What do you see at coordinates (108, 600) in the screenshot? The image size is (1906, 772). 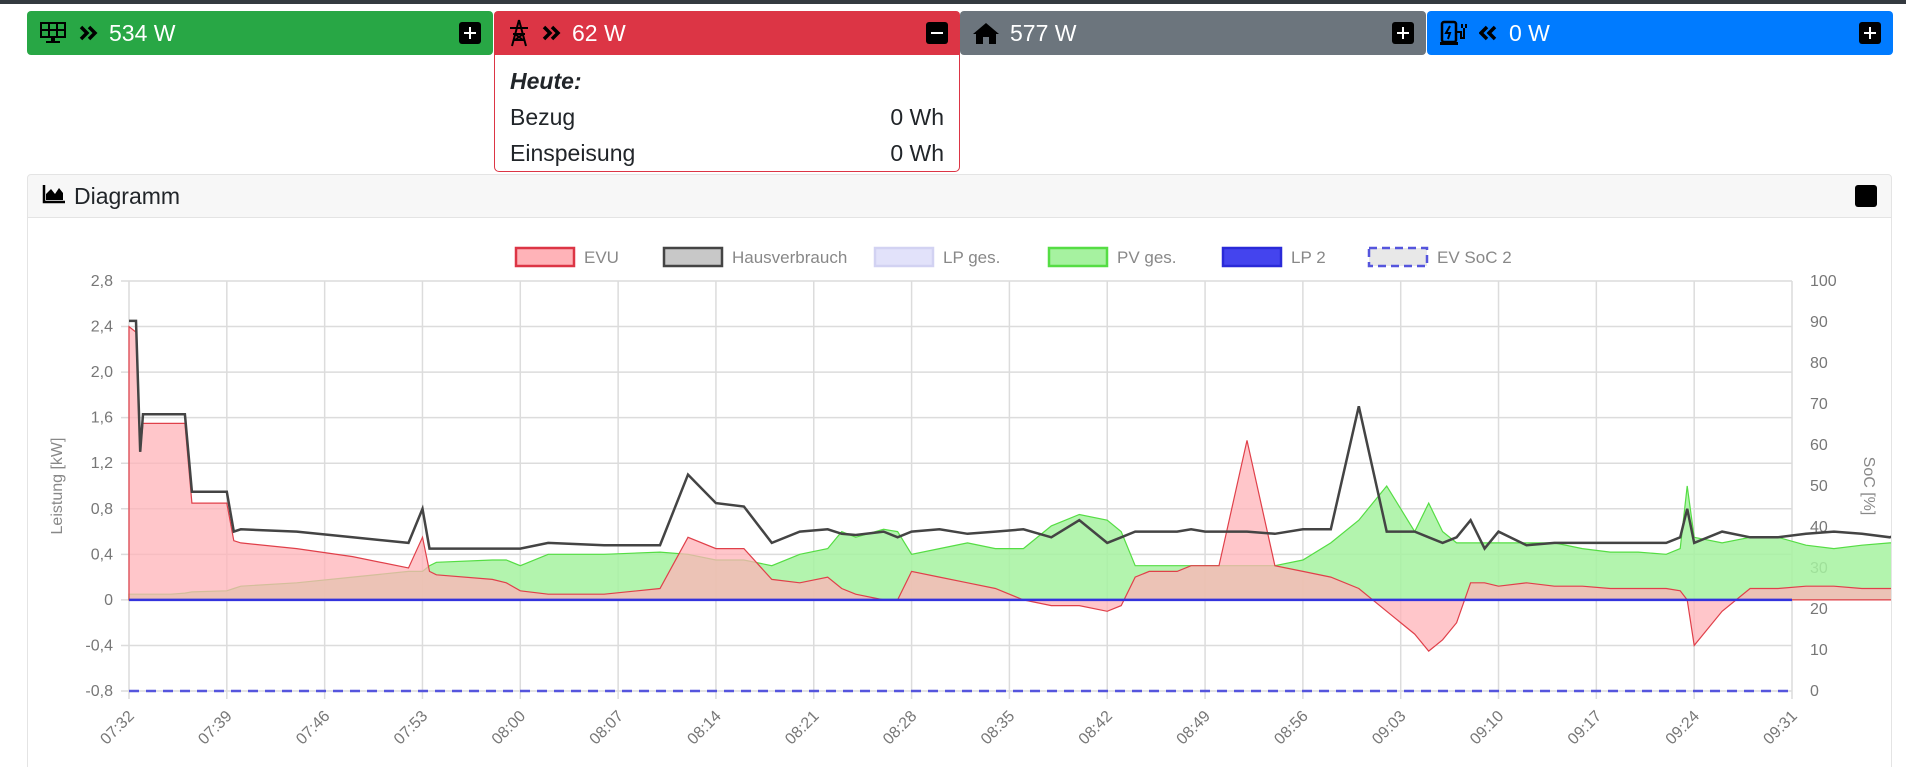 I see `y-tick-label: 0` at bounding box center [108, 600].